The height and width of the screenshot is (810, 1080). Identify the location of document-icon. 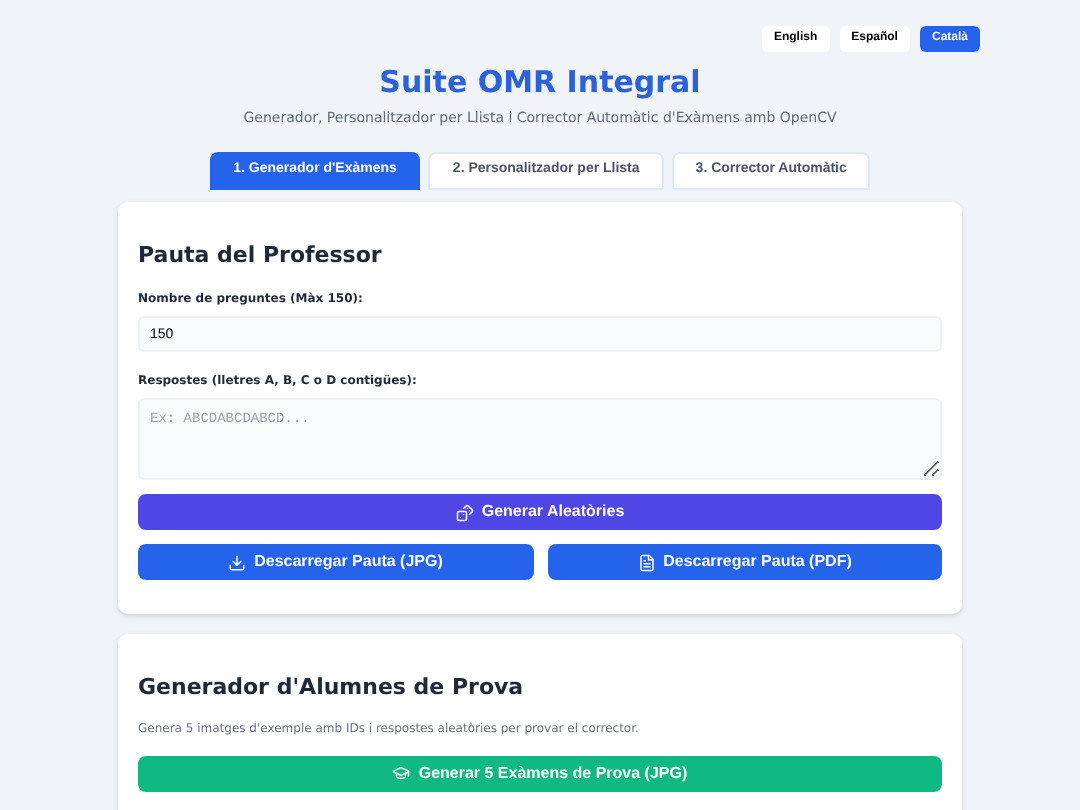
(646, 562).